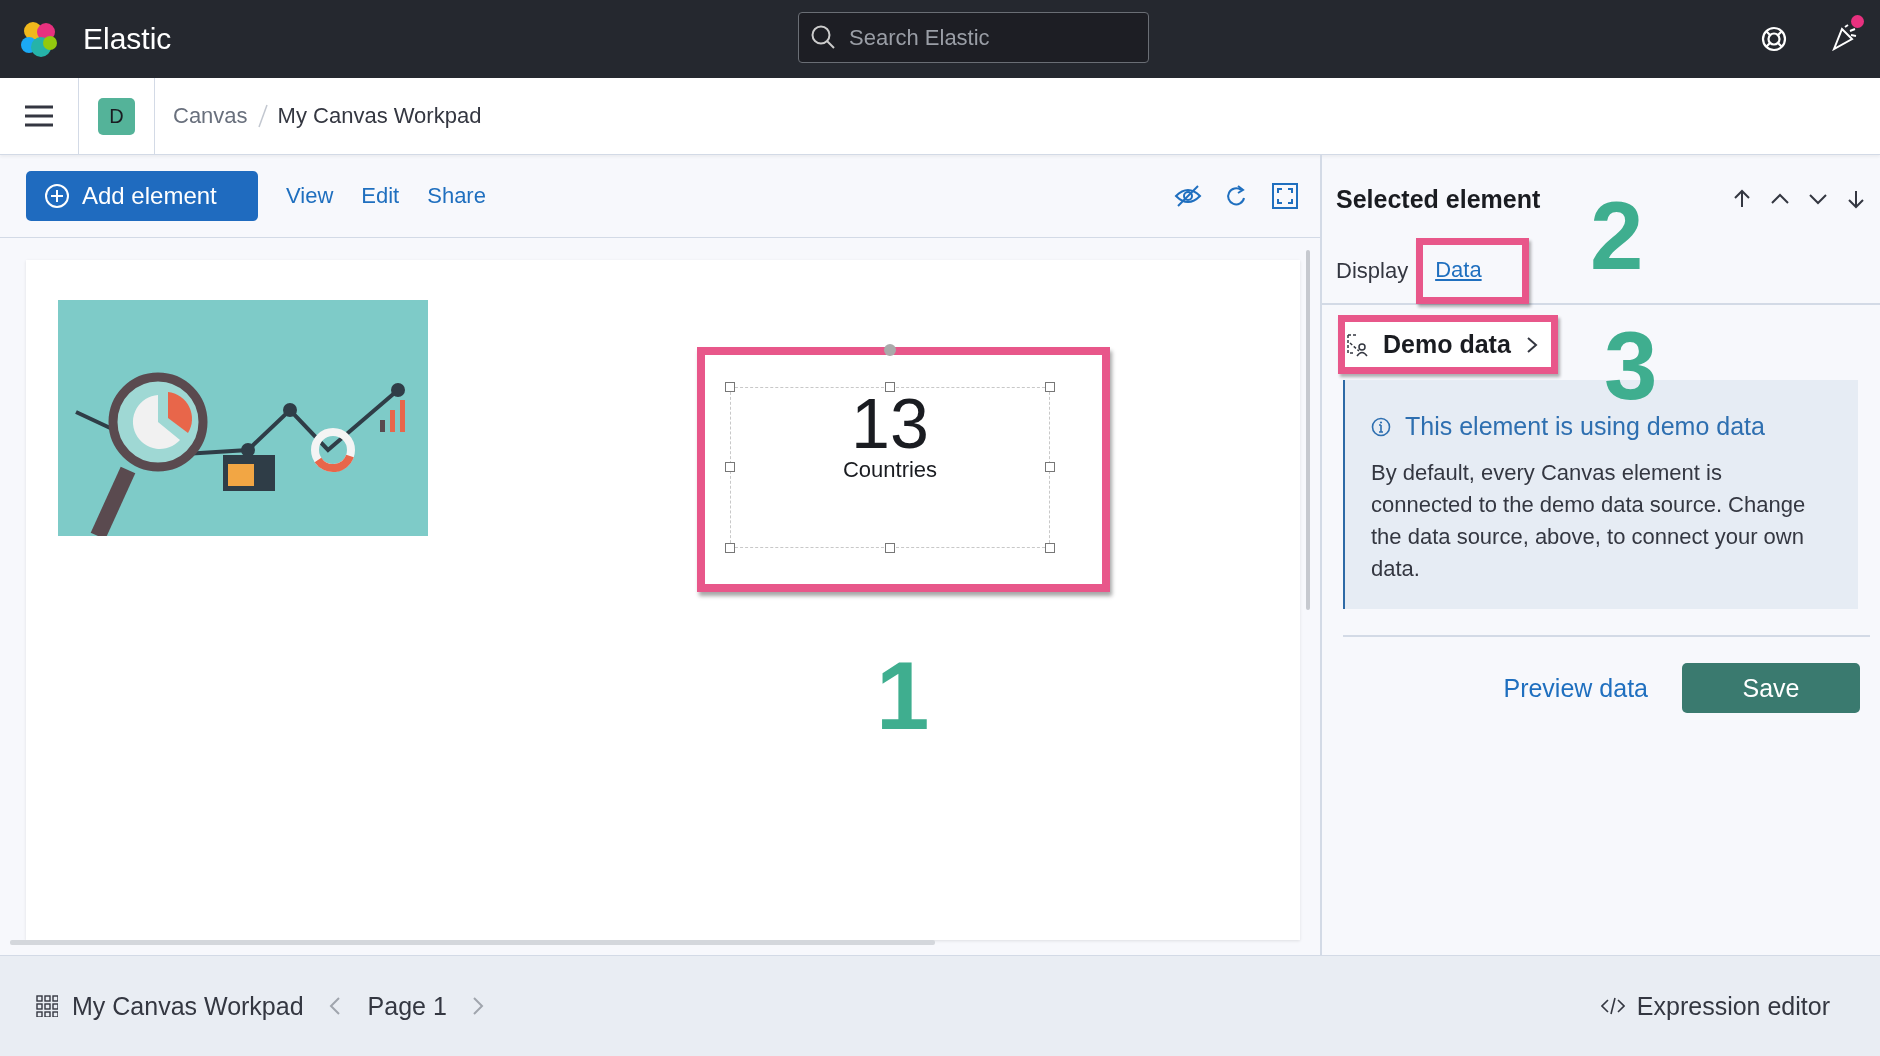 The width and height of the screenshot is (1880, 1056). Describe the element at coordinates (1188, 196) in the screenshot. I see `hidden-eye-icon` at that location.